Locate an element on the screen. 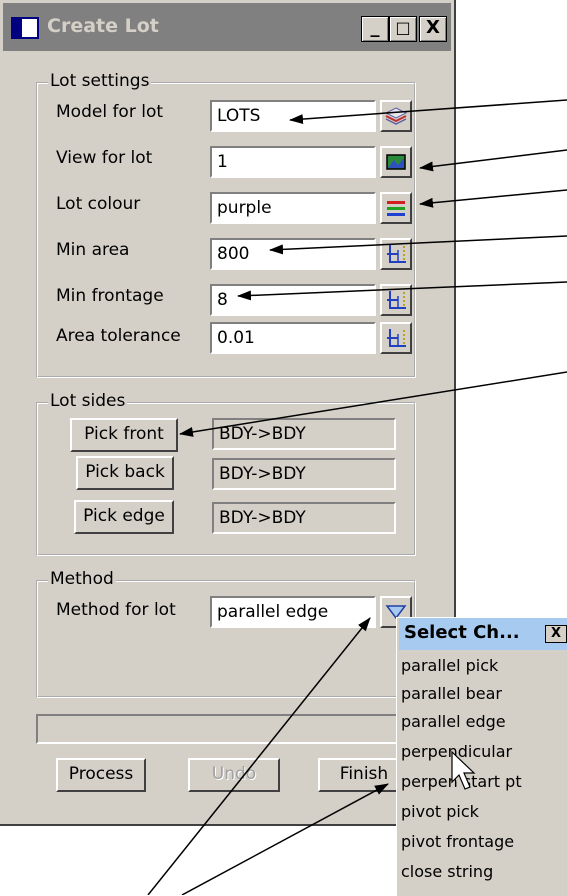 The image size is (567, 896). window-icon is located at coordinates (25, 28).